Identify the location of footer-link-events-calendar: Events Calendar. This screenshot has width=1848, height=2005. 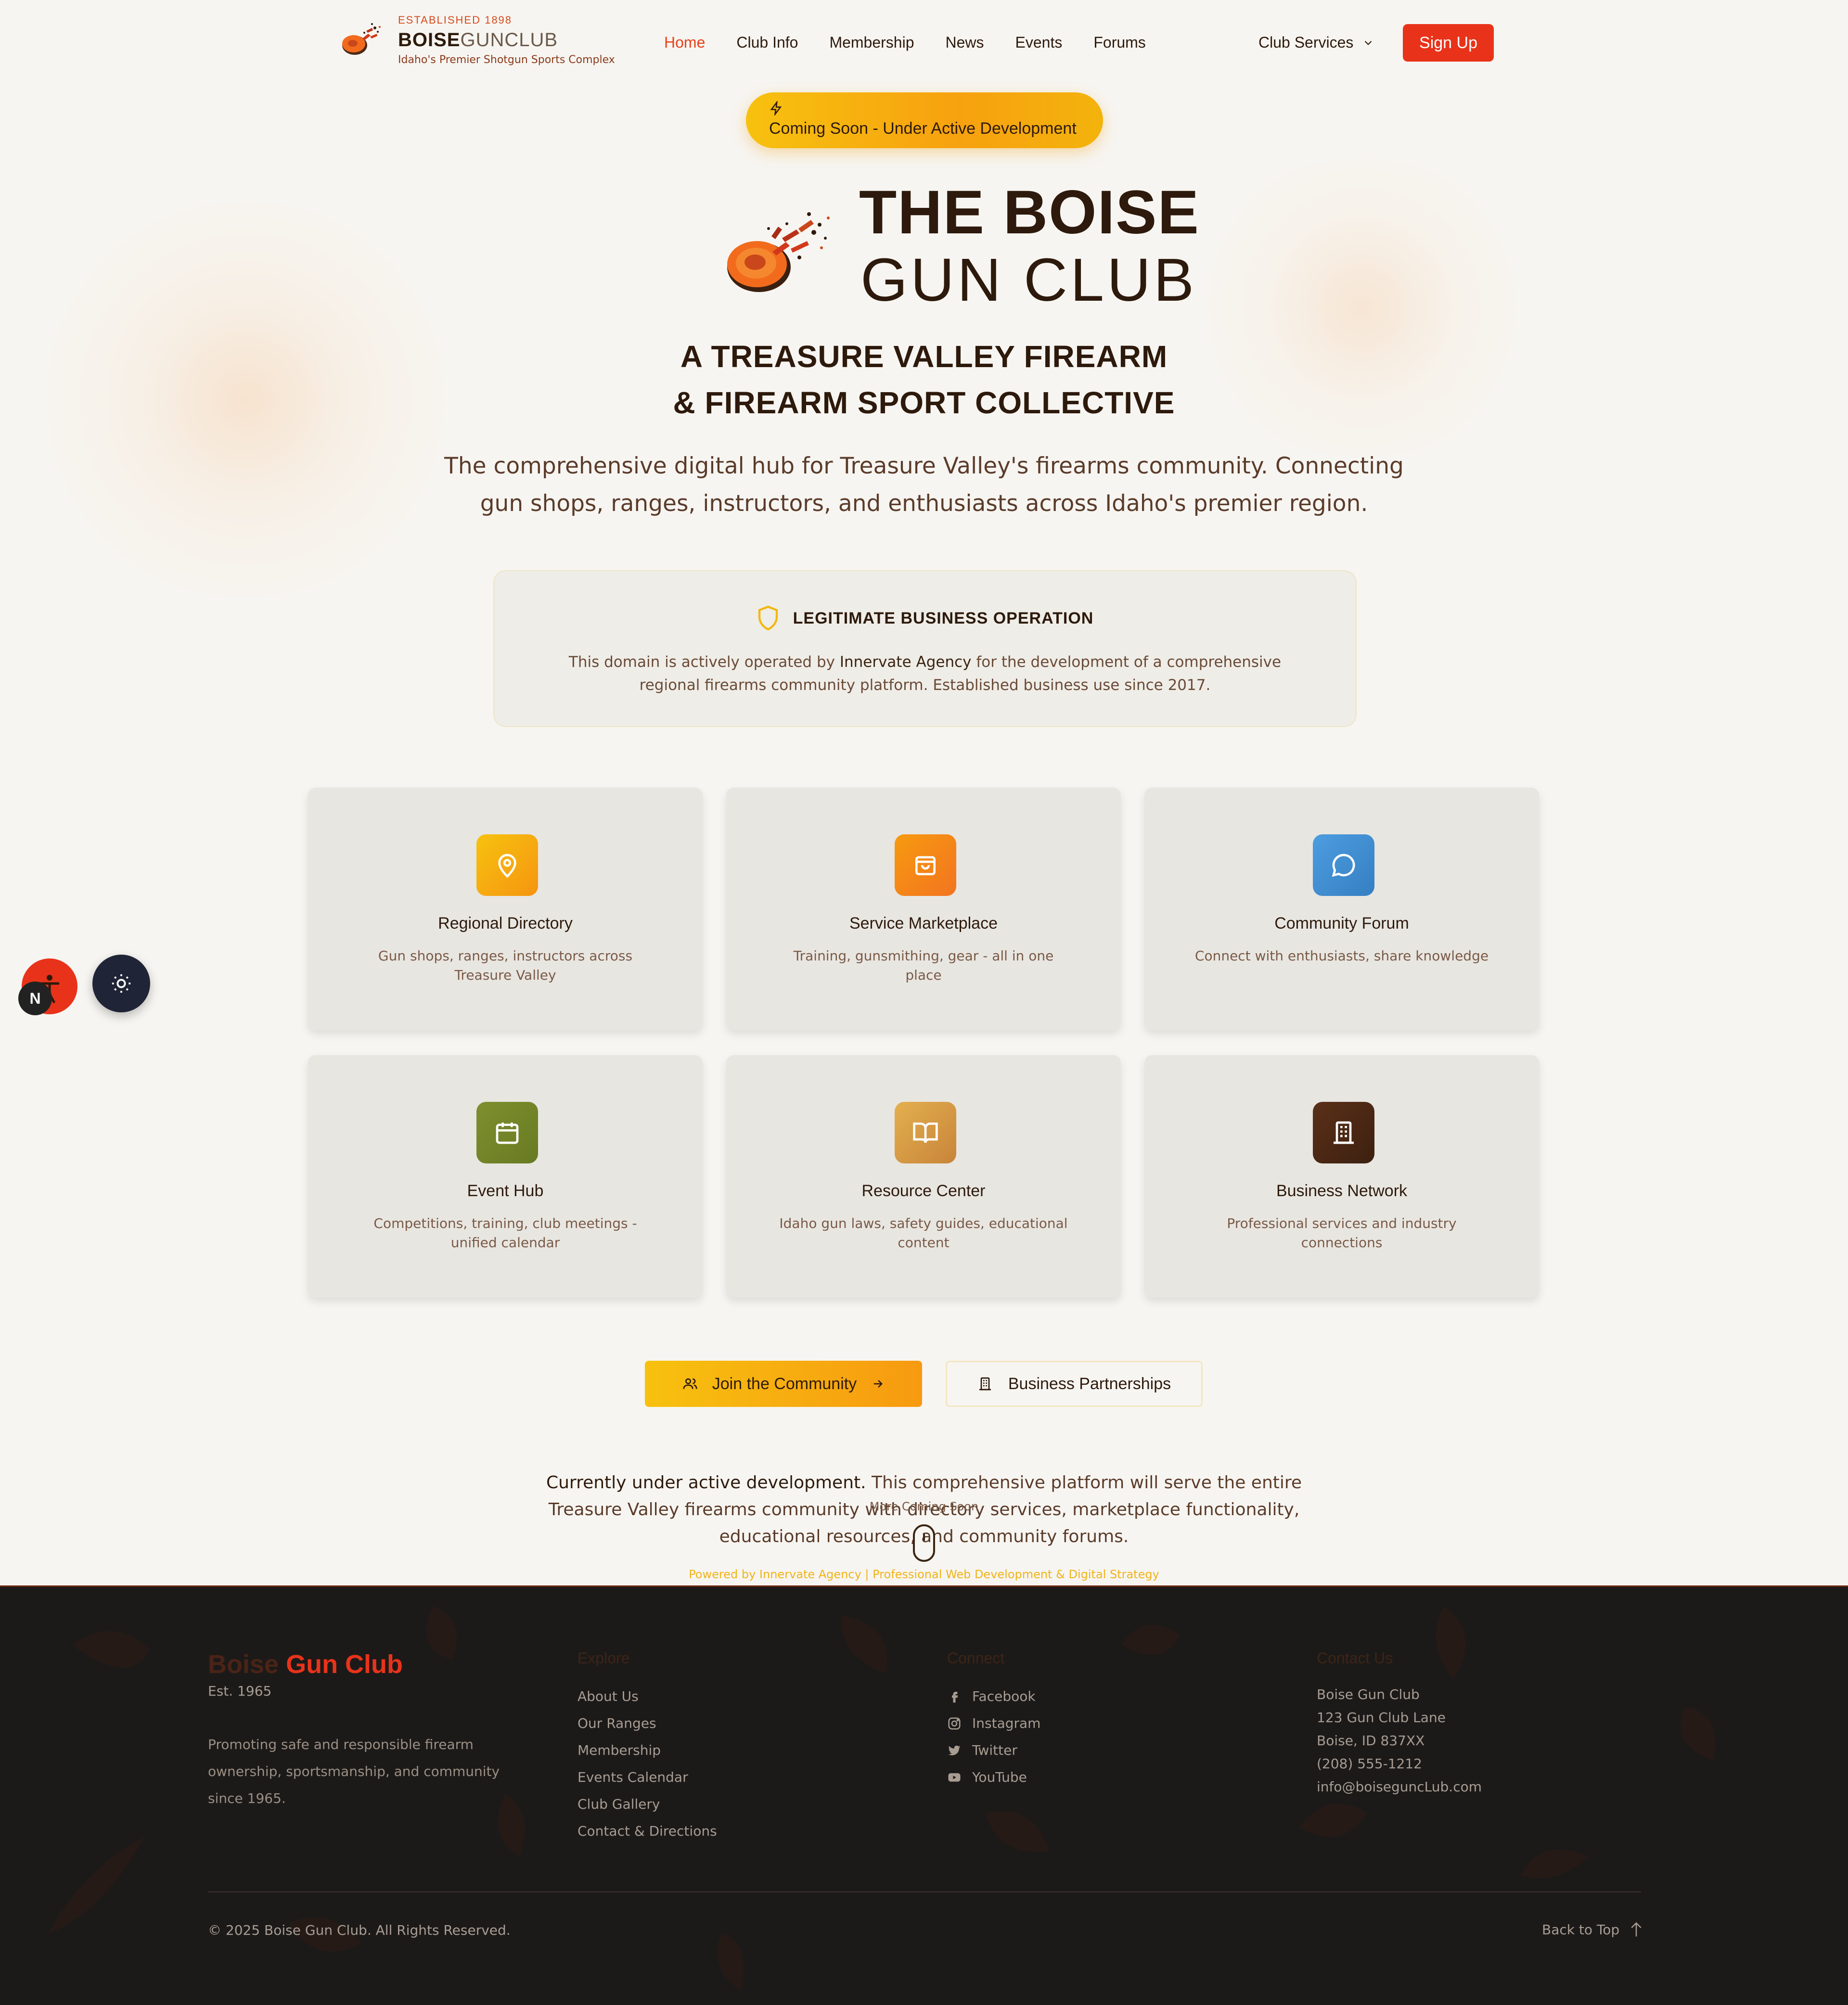
(647, 1777).